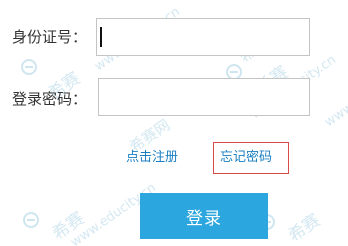 The image size is (348, 246). What do you see at coordinates (204, 97) in the screenshot?
I see `password-input` at bounding box center [204, 97].